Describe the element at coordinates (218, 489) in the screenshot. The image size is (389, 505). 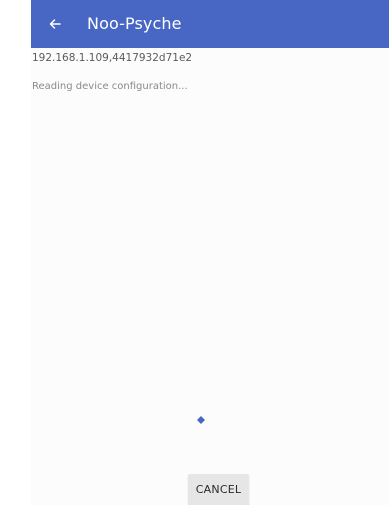
I see `cancel-button: CANCEL` at that location.